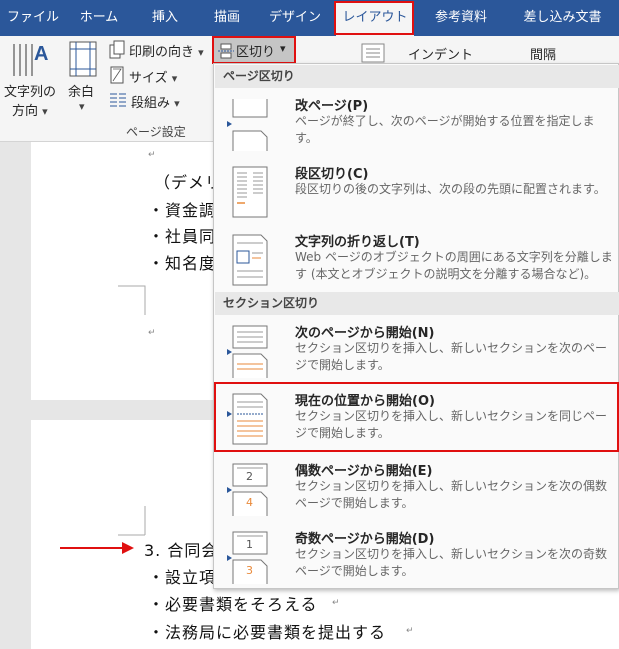 The image size is (619, 649). What do you see at coordinates (247, 489) in the screenshot?
I see `even-page-section-icon: 2 4` at bounding box center [247, 489].